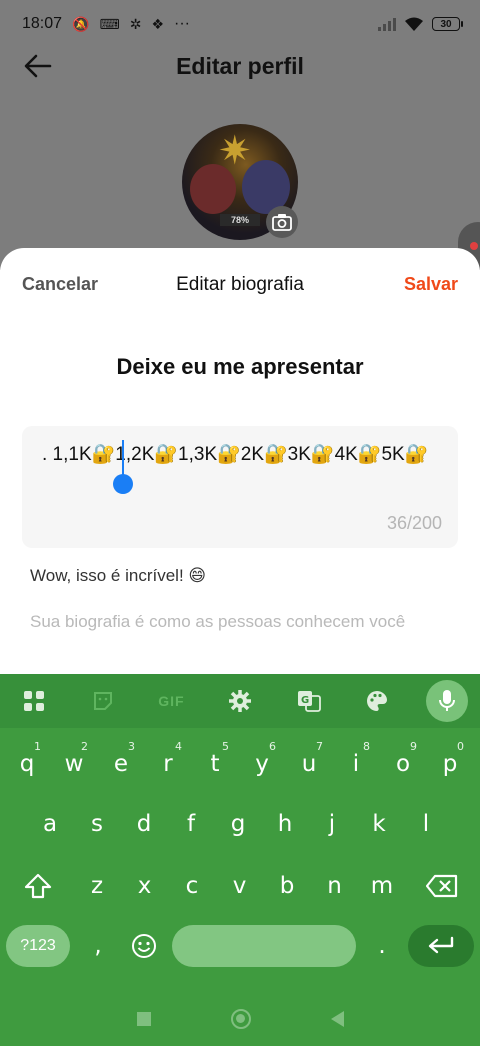  I want to click on key-label: i, so click(356, 764).